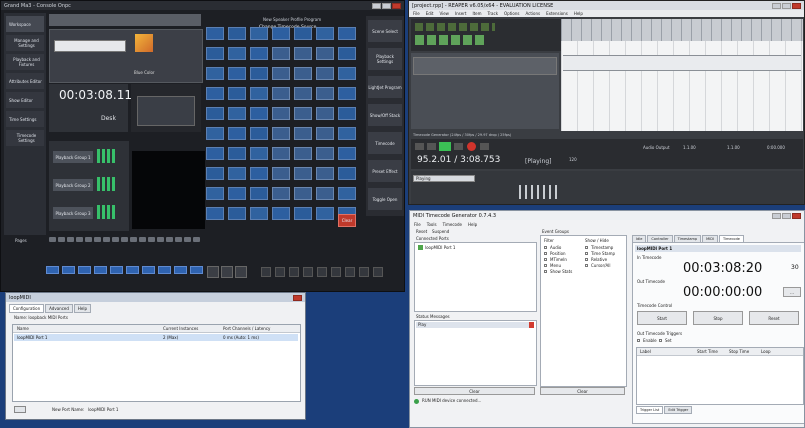 This screenshot has width=805, height=428. I want to click on sidebar-item: Show Editor, so click(25, 100).